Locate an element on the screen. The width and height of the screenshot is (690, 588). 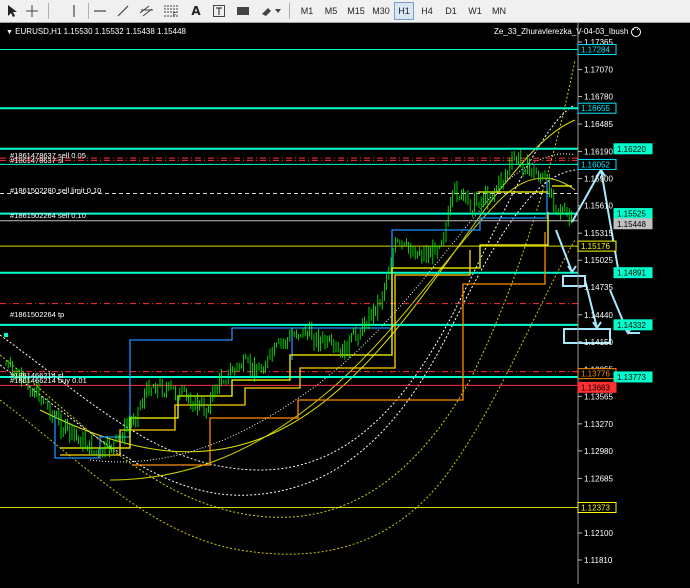
price-level-label: 1.13776 is located at coordinates (595, 374).